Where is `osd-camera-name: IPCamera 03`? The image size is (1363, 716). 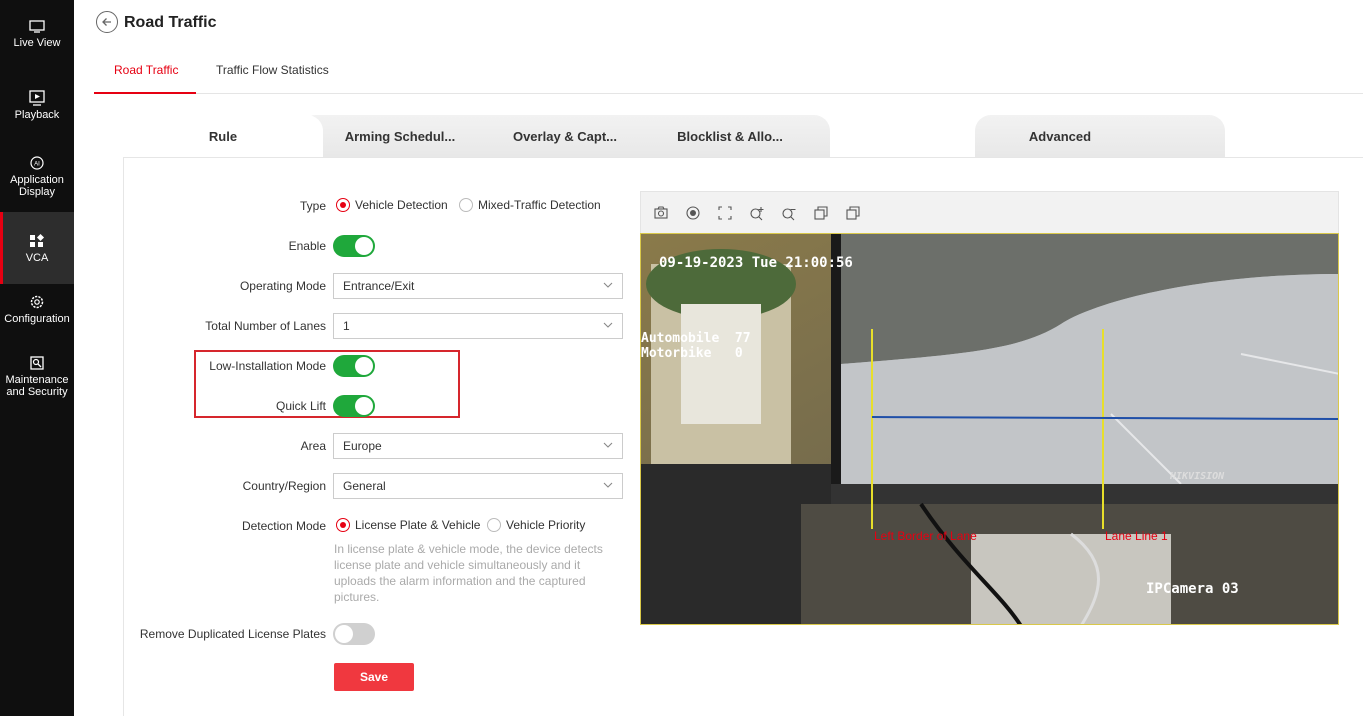
osd-camera-name: IPCamera 03 is located at coordinates (1192, 589).